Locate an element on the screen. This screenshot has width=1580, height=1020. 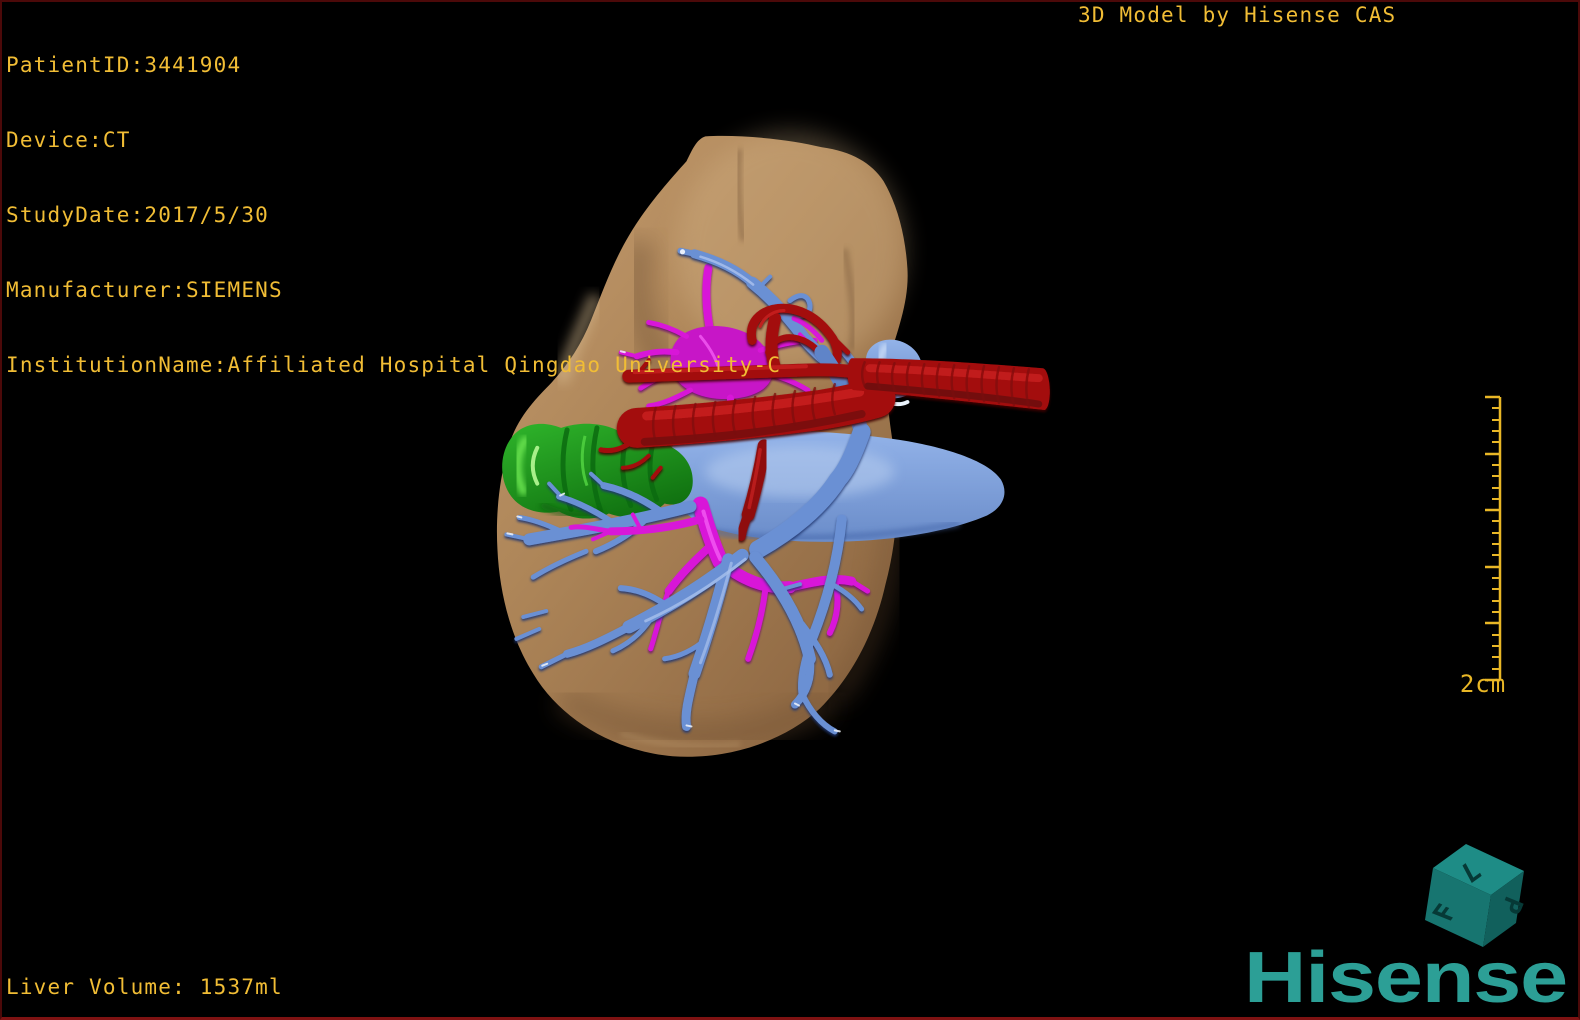
study-date: StudyDate:2017/5/30 is located at coordinates (138, 215).